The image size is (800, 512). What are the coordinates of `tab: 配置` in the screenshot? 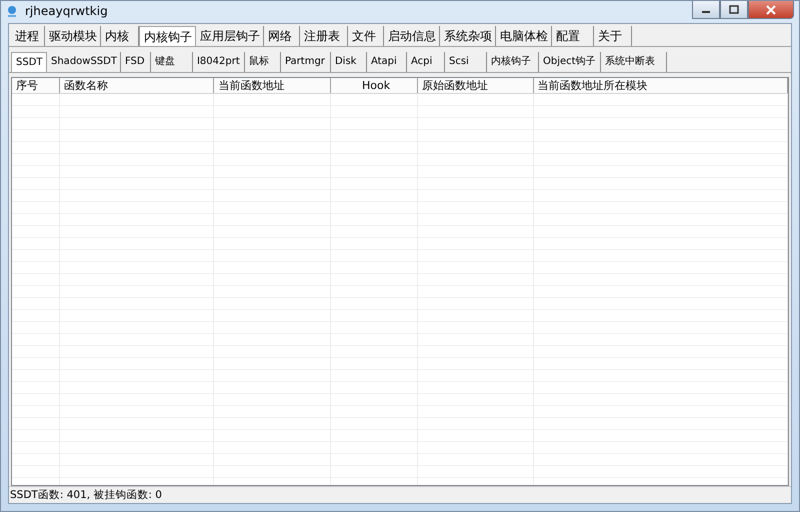 It's located at (573, 36).